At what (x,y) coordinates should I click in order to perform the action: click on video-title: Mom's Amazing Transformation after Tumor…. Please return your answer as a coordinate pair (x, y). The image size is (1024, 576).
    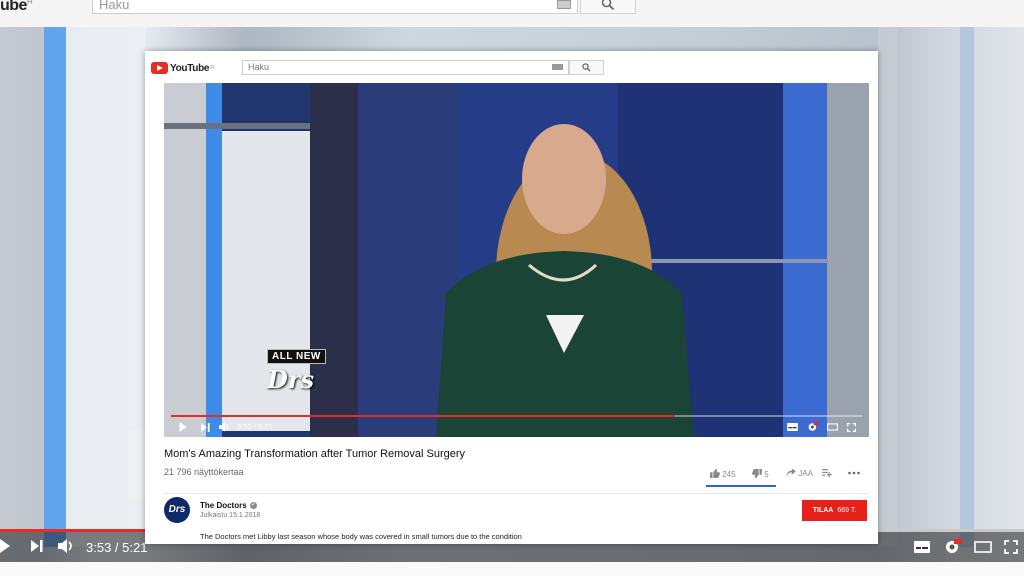
    Looking at the image, I should click on (315, 454).